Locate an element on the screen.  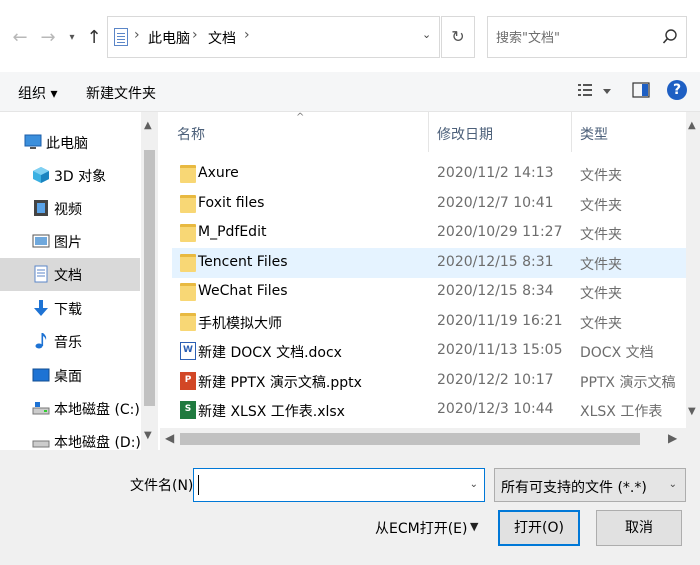
download-icon is located at coordinates (41, 308).